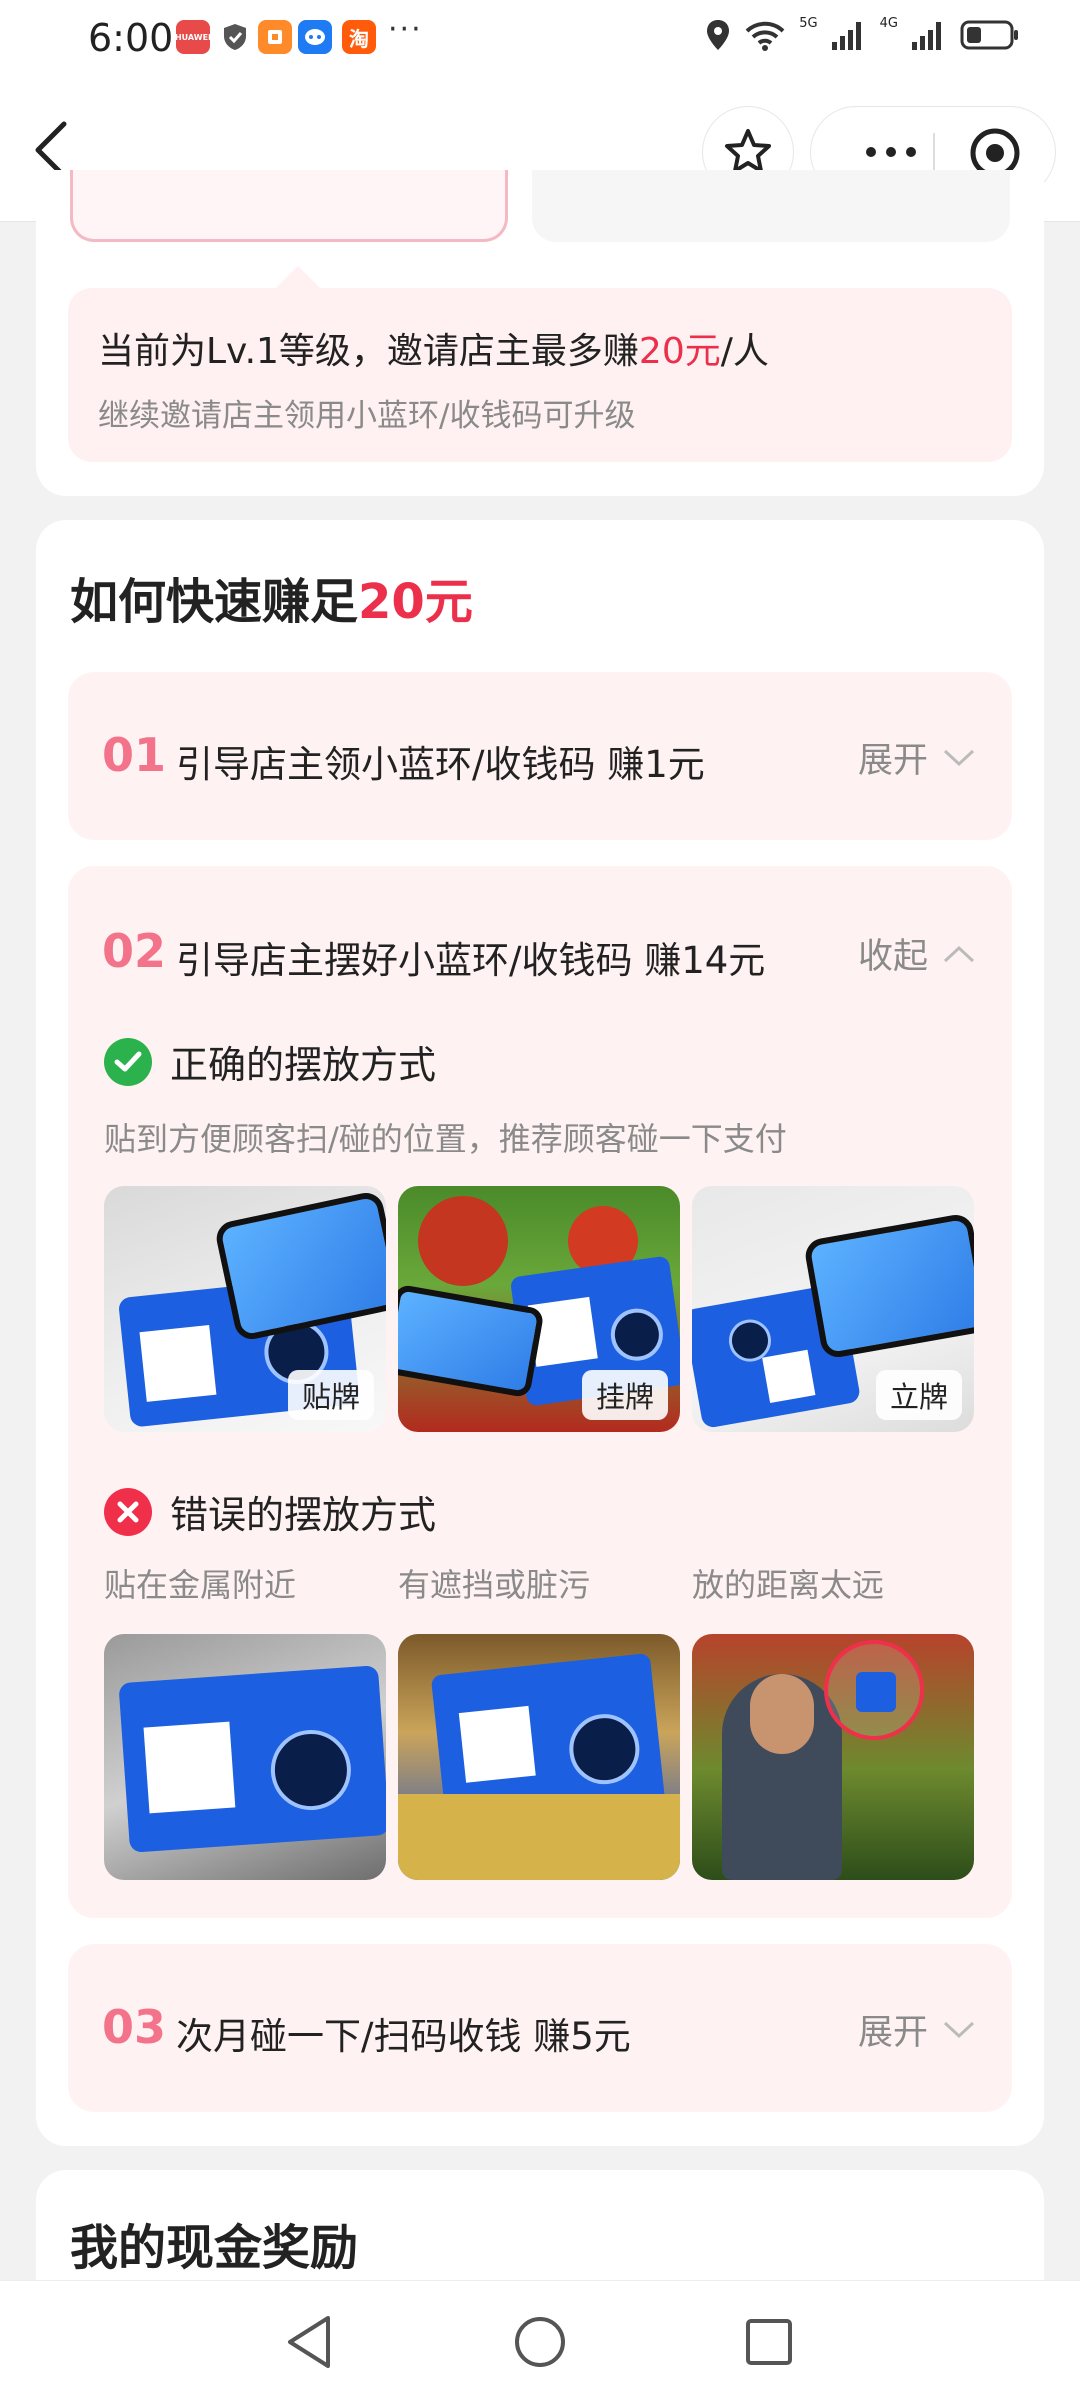 The width and height of the screenshot is (1080, 2400). What do you see at coordinates (771, 206) in the screenshot?
I see `tab-right` at bounding box center [771, 206].